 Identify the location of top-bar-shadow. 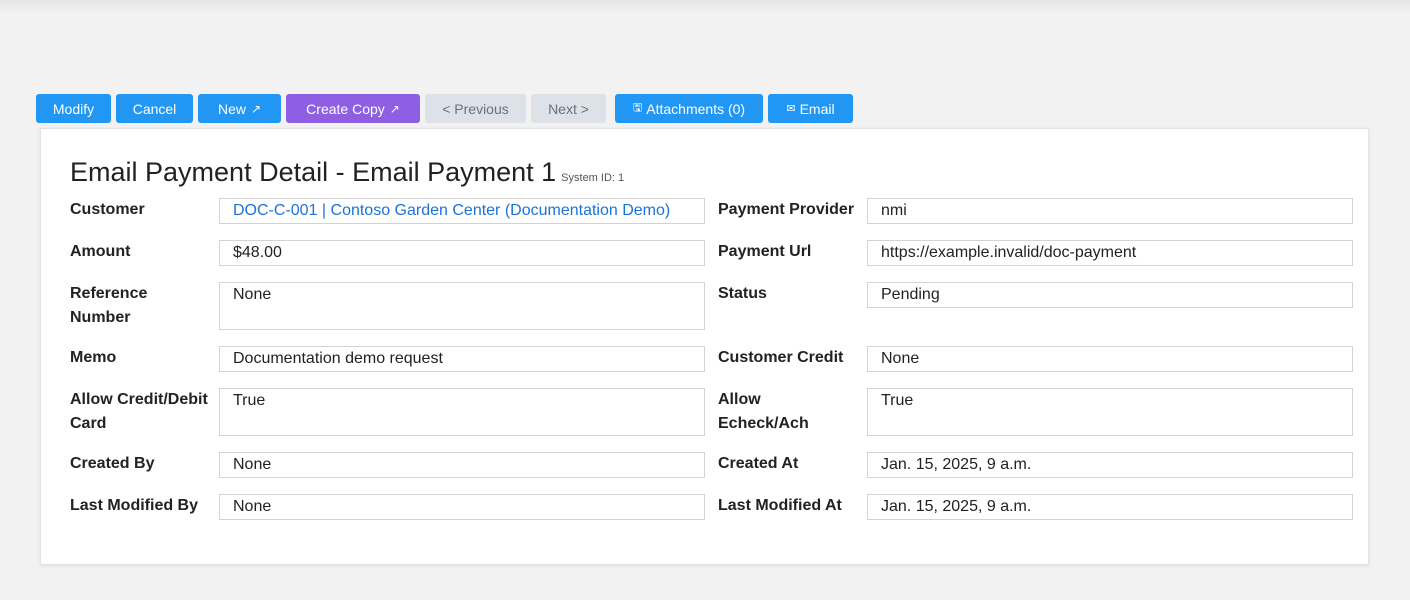
(705, 7).